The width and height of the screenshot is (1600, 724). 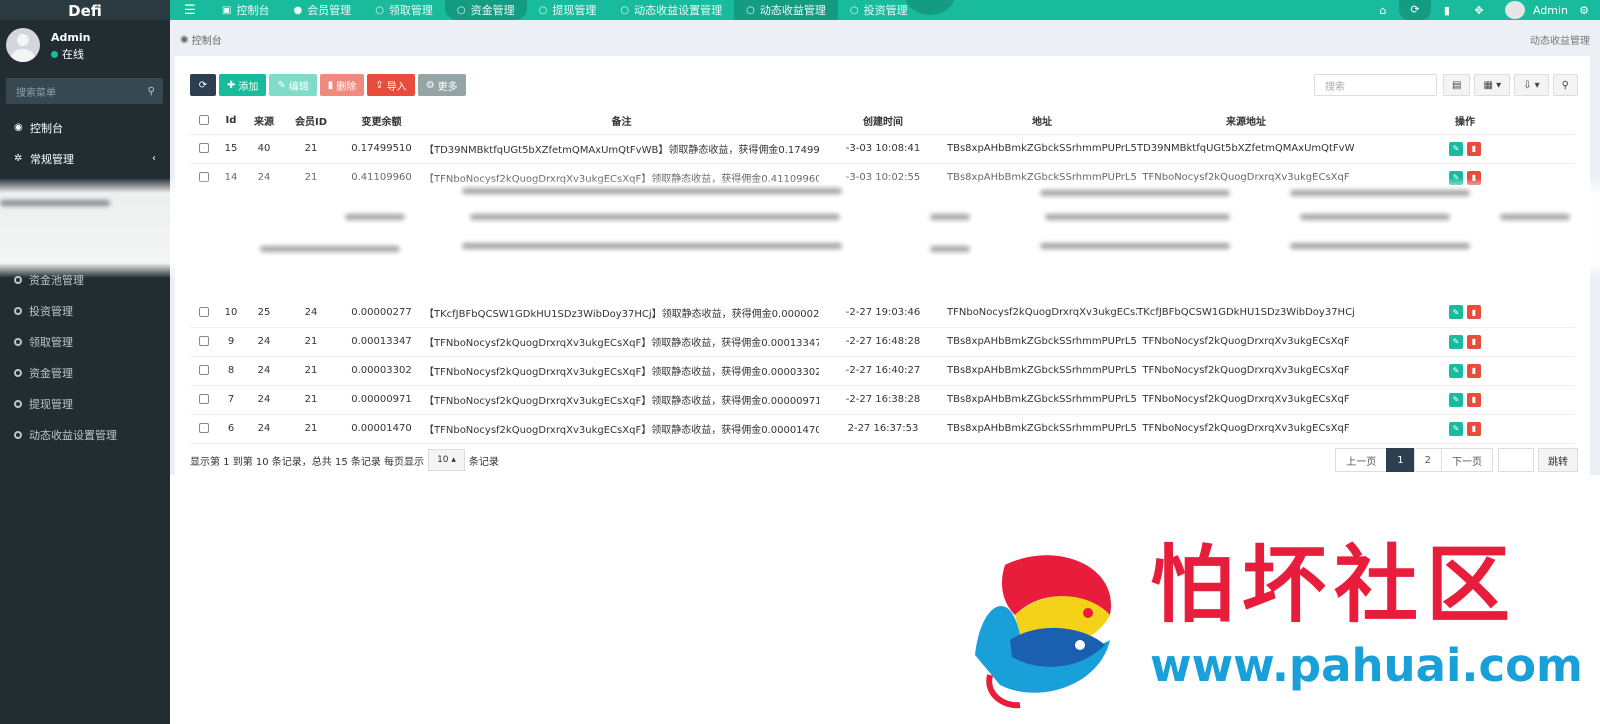 I want to click on topnav-members: ● 会员管理, so click(x=322, y=10).